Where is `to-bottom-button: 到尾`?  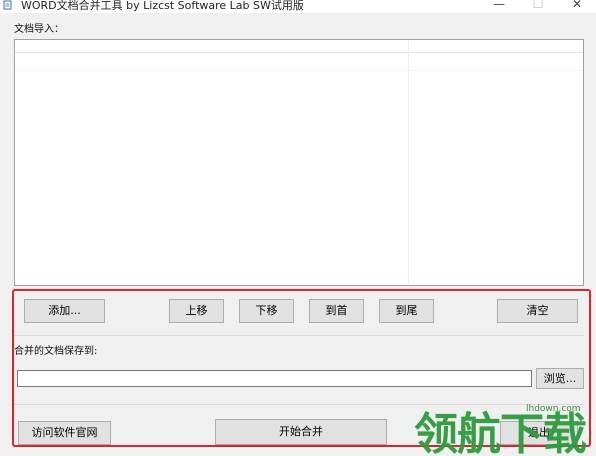
to-bottom-button: 到尾 is located at coordinates (406, 311).